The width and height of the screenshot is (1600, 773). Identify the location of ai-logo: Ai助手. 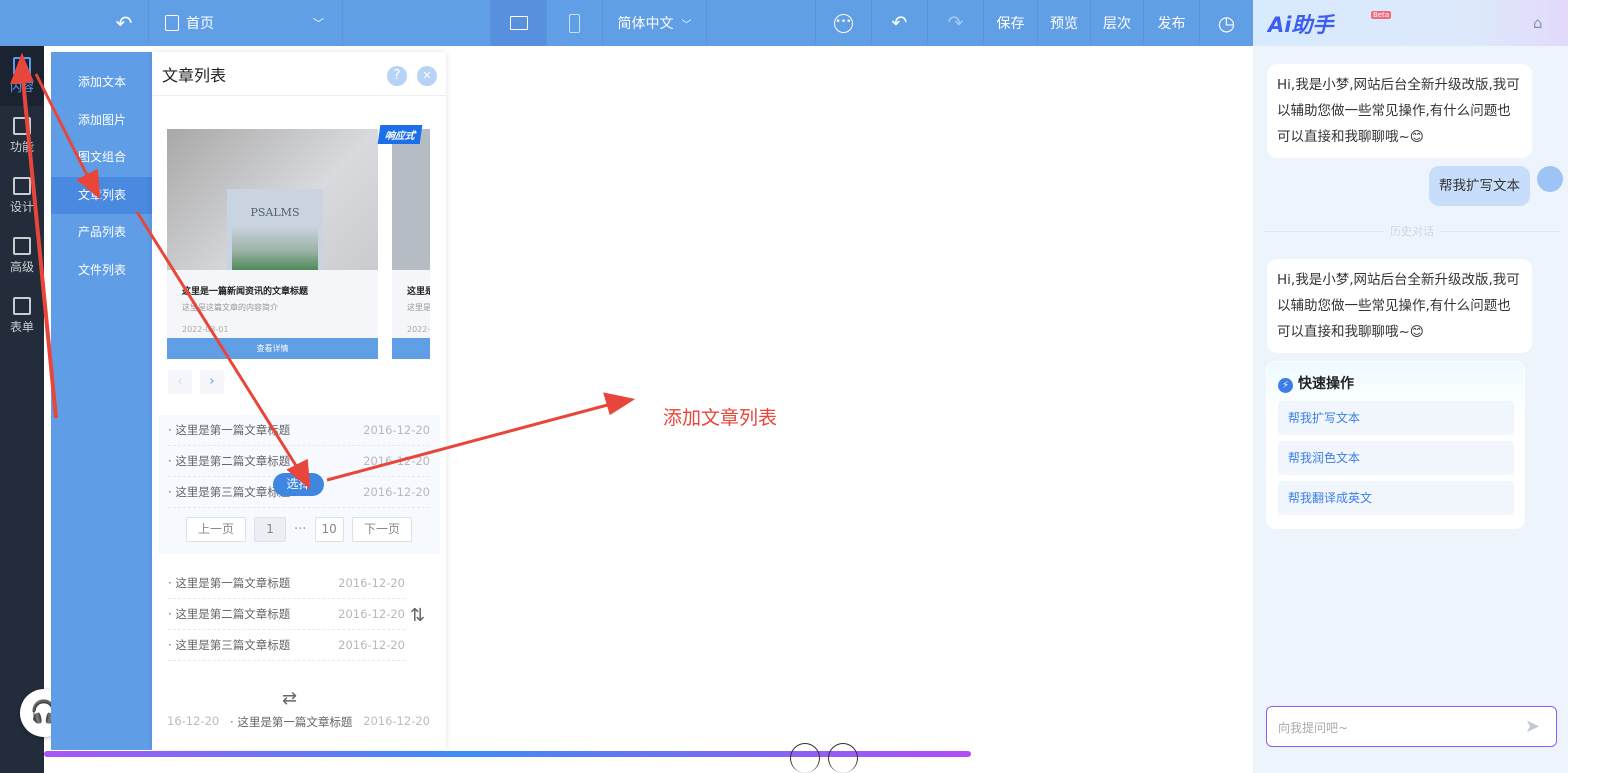
(1301, 25).